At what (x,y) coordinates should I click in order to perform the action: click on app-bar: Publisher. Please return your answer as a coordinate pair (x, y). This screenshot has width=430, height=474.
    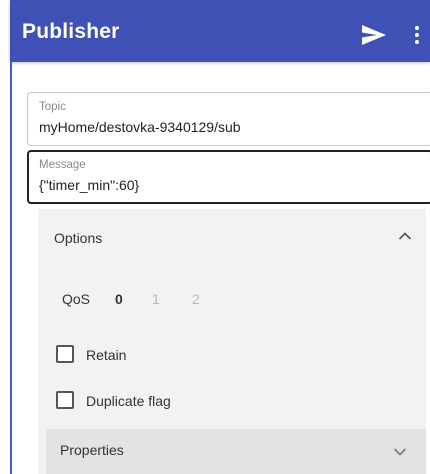
    Looking at the image, I should click on (220, 31).